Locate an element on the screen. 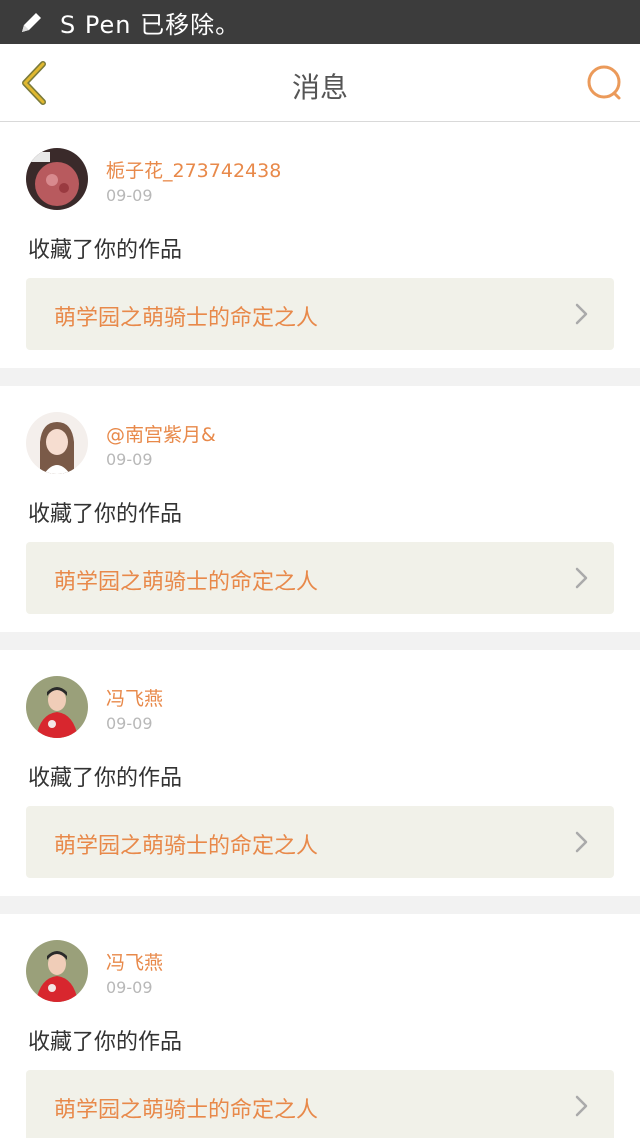 Image resolution: width=640 pixels, height=1138 pixels. search-icon is located at coordinates (604, 82).